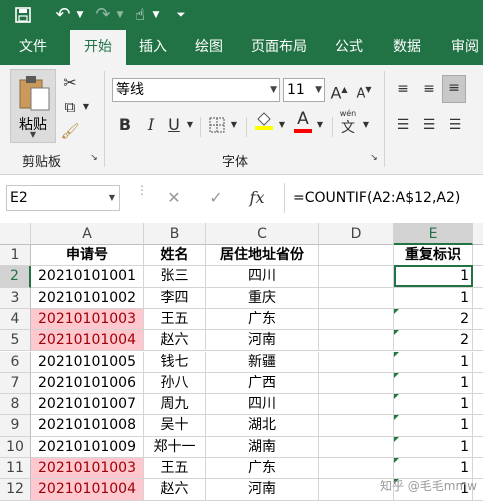  What do you see at coordinates (320, 125) in the screenshot?
I see `font-color-dropdown-icon: ▼` at bounding box center [320, 125].